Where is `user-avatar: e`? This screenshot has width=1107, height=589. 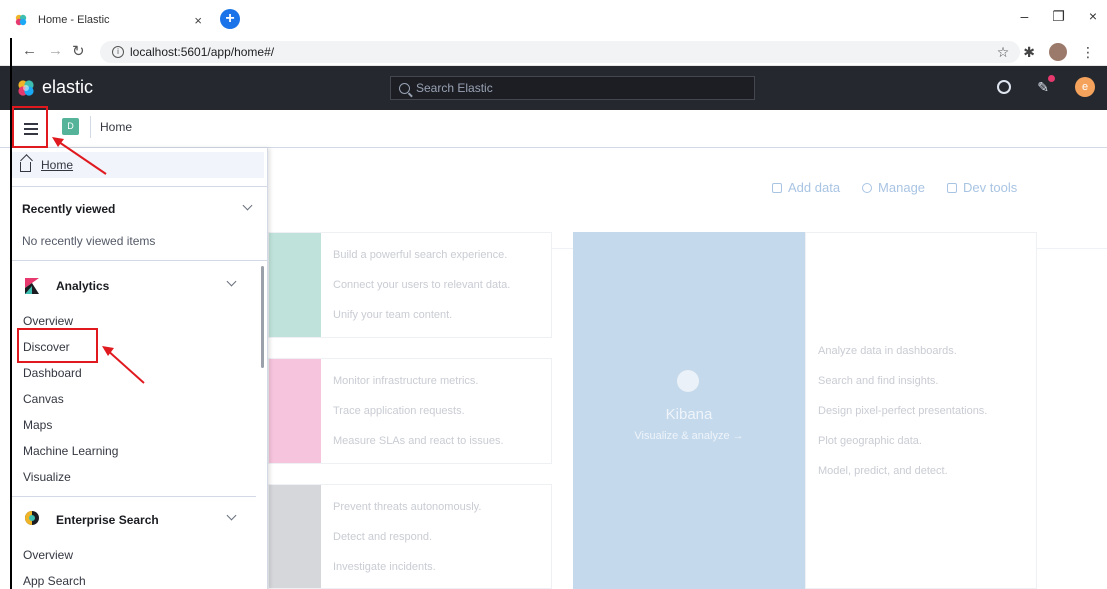 user-avatar: e is located at coordinates (1085, 87).